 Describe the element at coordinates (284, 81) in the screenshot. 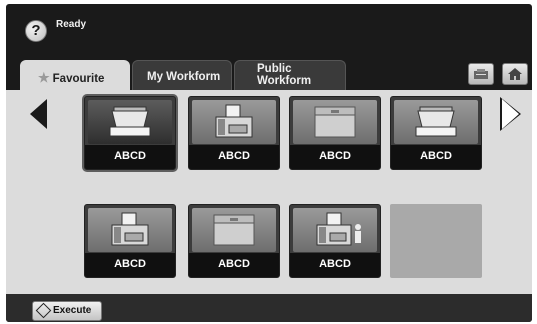

I see `tab-public-label-line2: Workform` at that location.